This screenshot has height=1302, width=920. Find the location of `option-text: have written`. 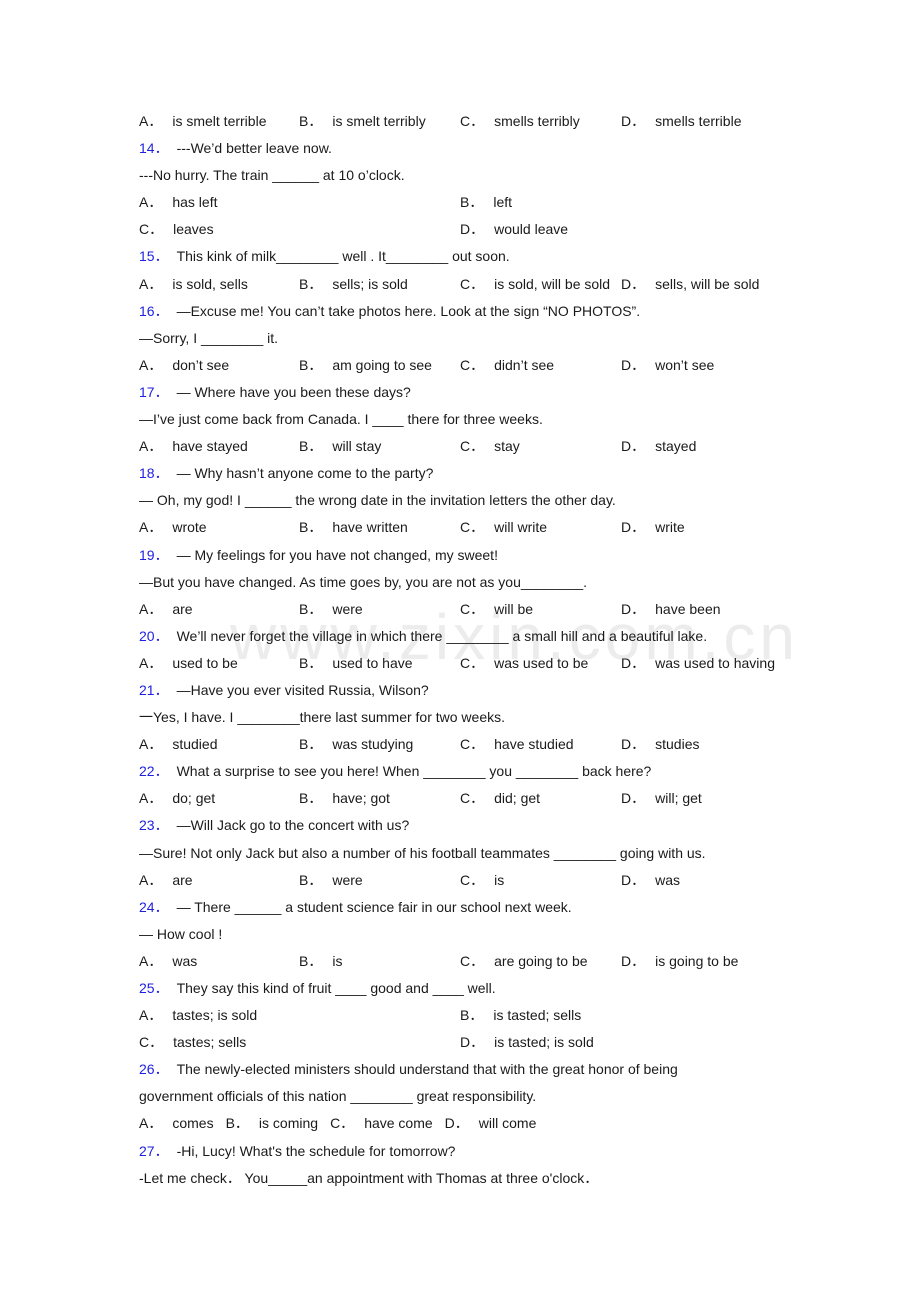

option-text: have written is located at coordinates (370, 527).